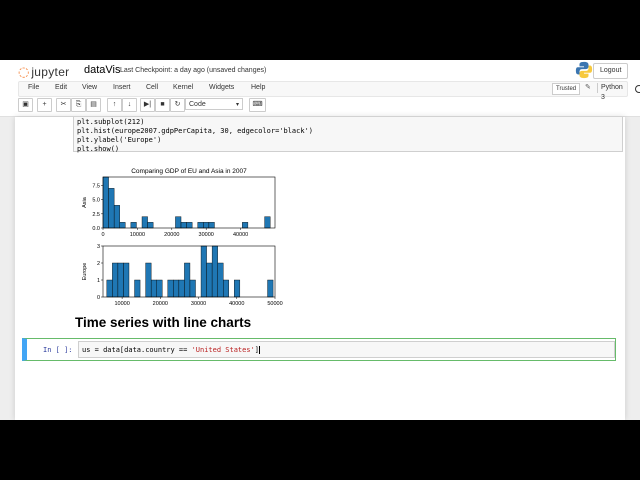 The height and width of the screenshot is (480, 640). What do you see at coordinates (98, 281) in the screenshot?
I see `y-tick-label: 1` at bounding box center [98, 281].